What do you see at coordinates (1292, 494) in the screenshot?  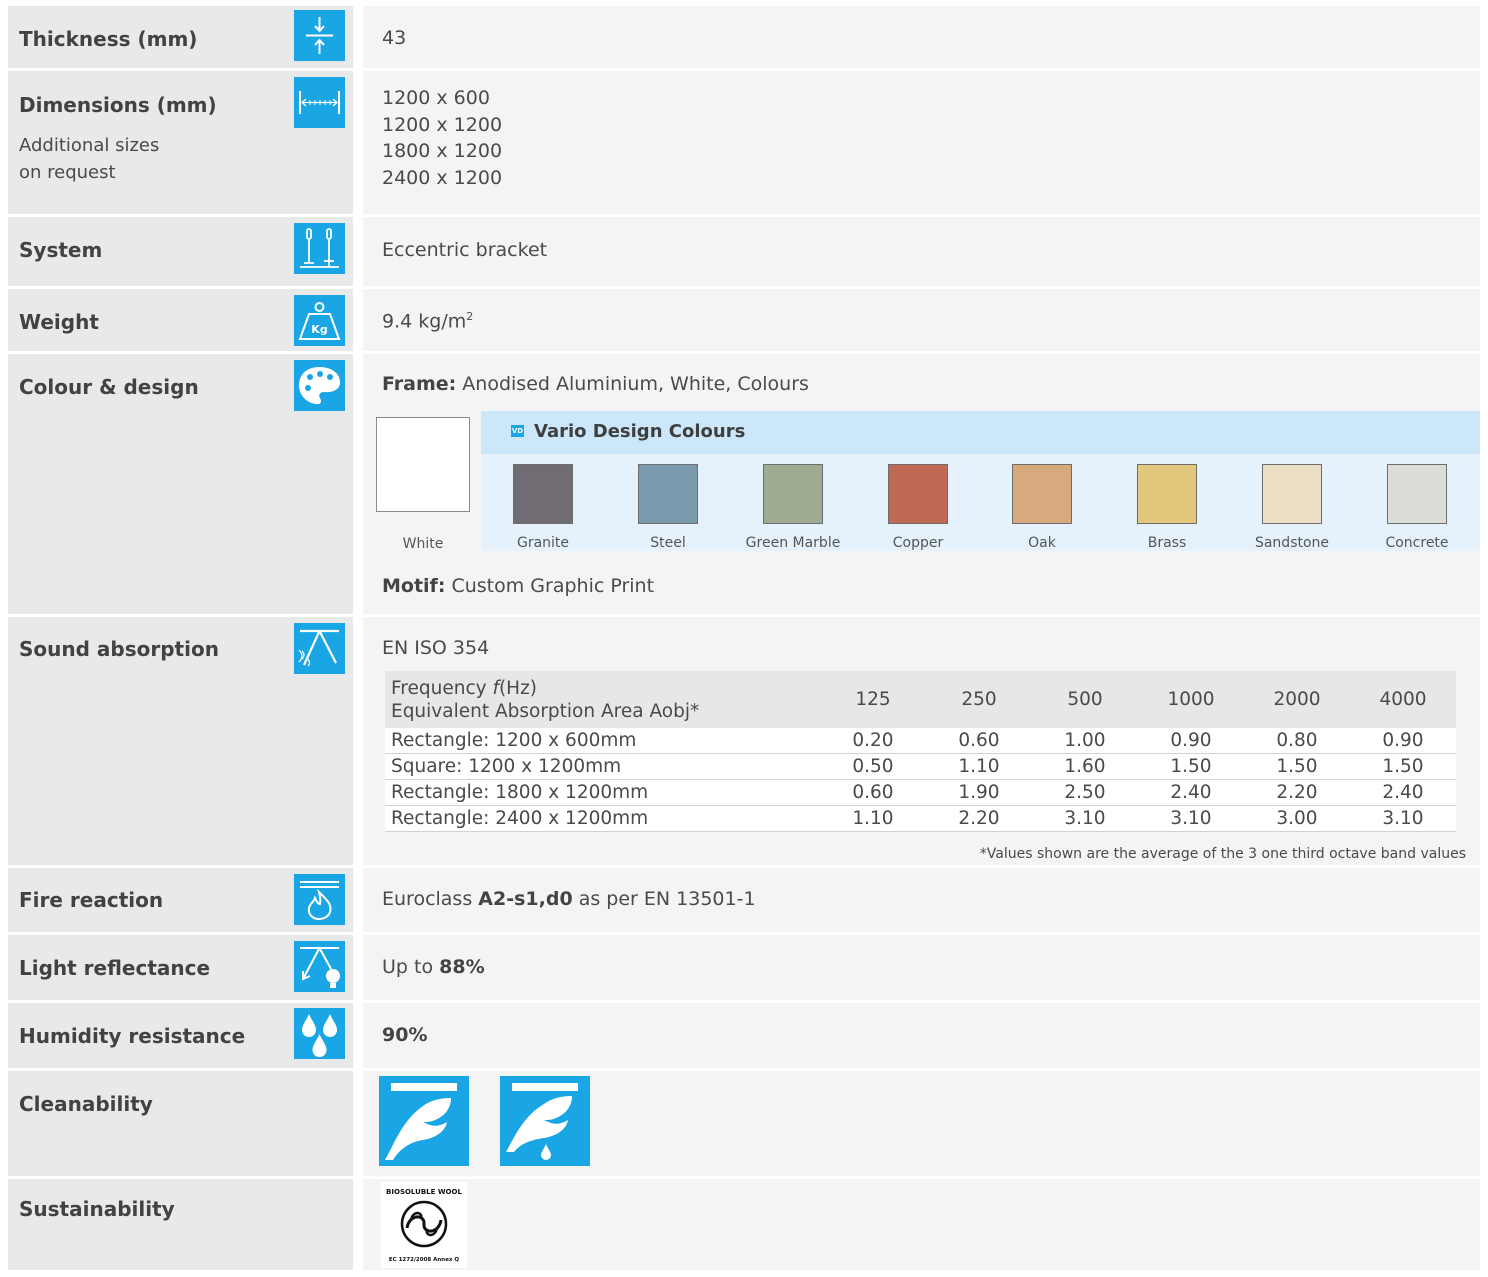 I see `swatch-sandstone` at bounding box center [1292, 494].